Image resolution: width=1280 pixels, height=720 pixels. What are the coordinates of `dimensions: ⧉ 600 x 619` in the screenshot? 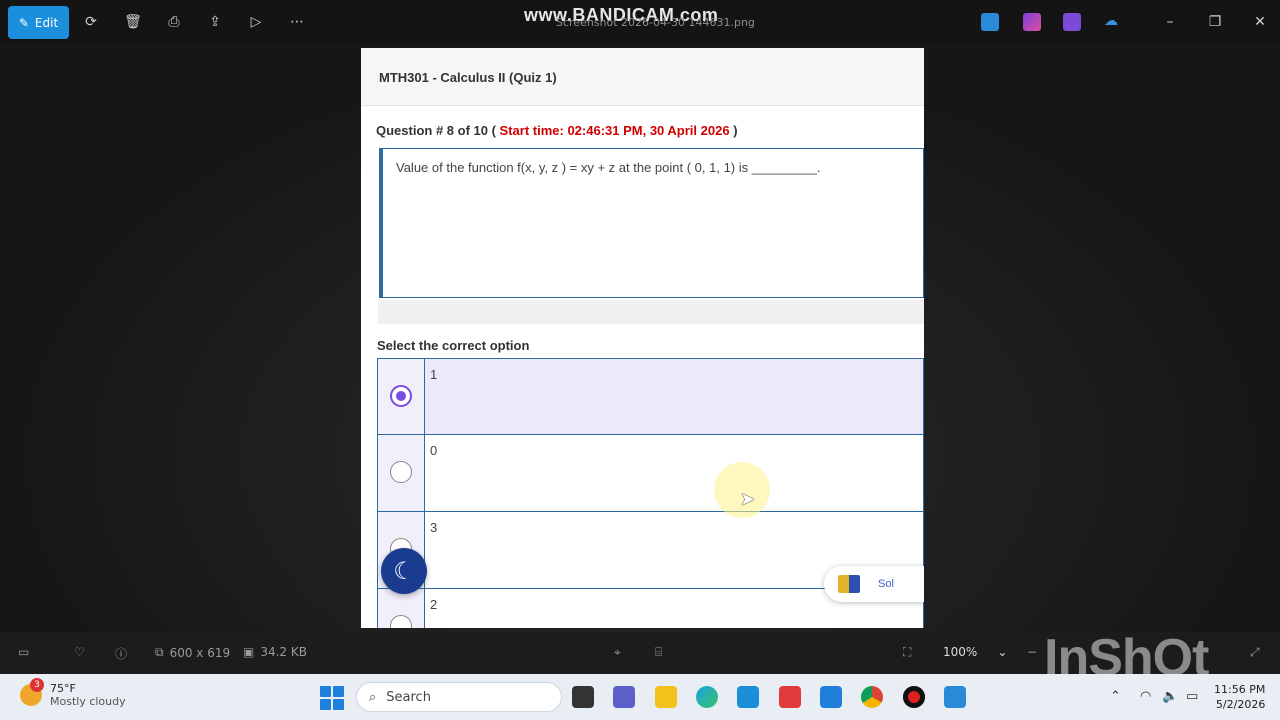 It's located at (192, 652).